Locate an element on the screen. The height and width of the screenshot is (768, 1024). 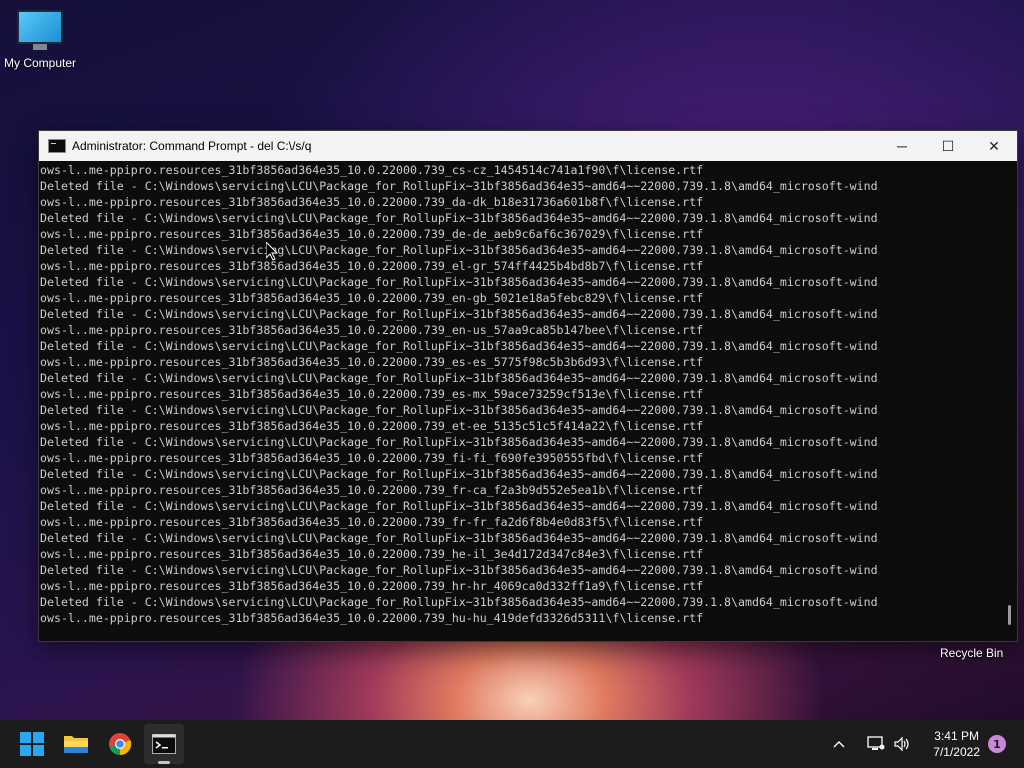
start-button is located at coordinates (32, 744).